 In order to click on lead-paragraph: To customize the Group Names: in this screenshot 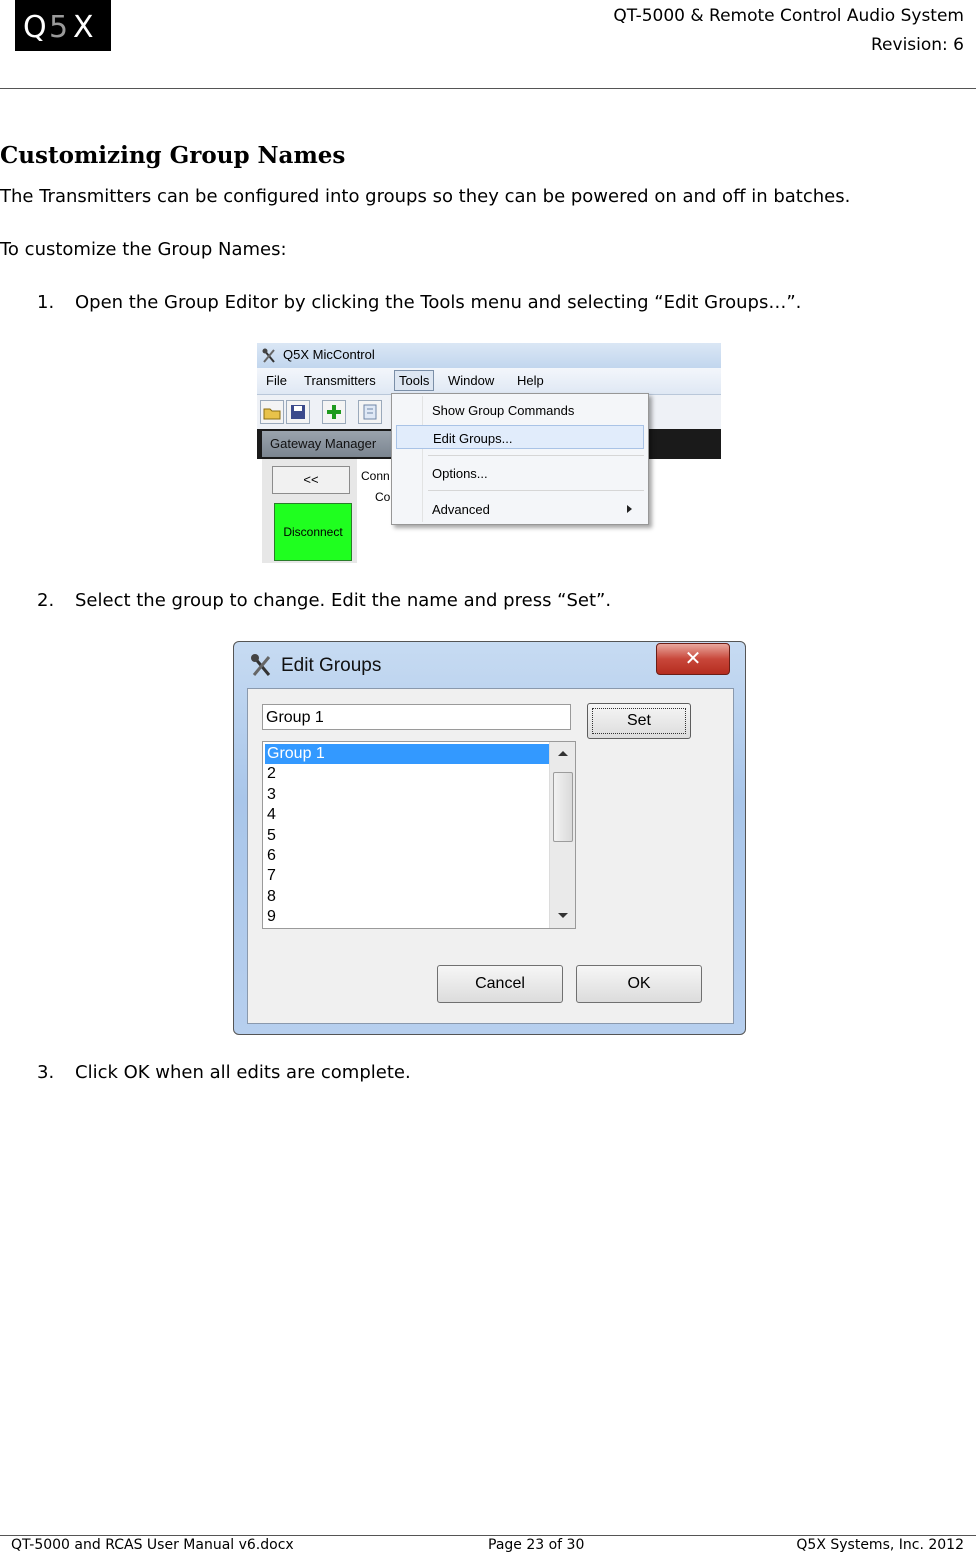, I will do `click(143, 249)`.